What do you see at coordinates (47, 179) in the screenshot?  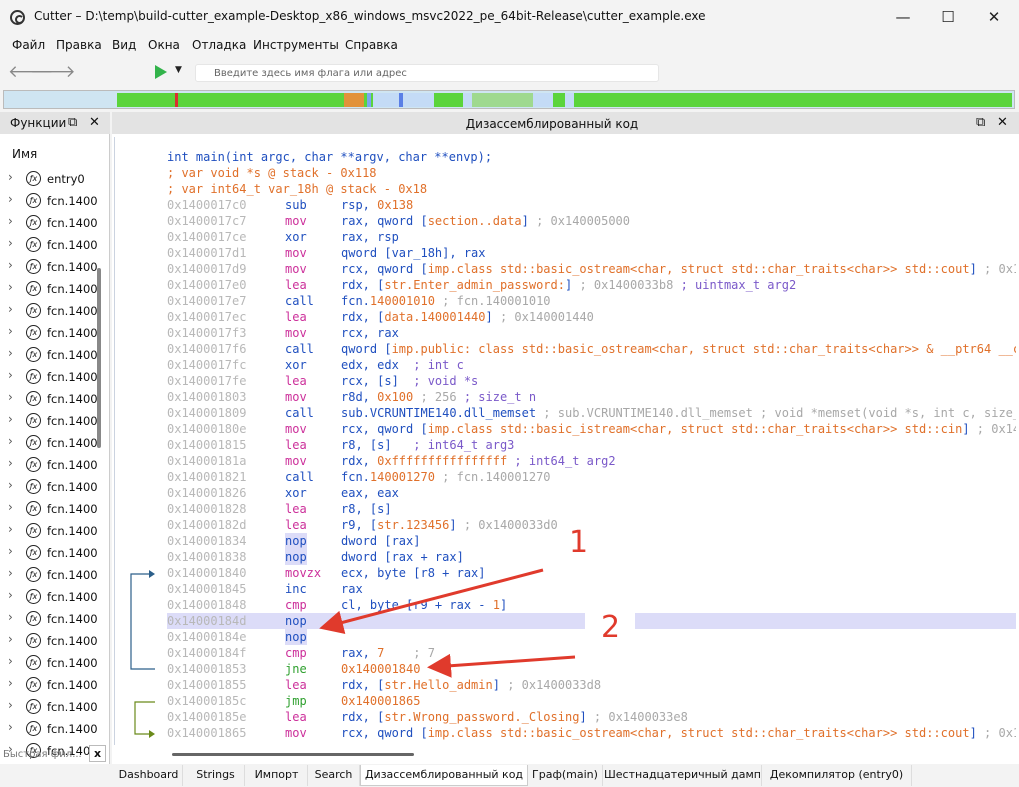 I see `function-item-entry0: › ƒx entry0` at bounding box center [47, 179].